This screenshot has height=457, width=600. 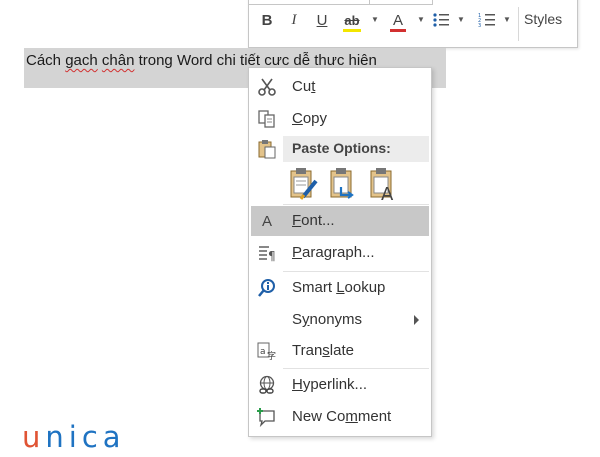 I want to click on styles-button: Styles, so click(x=543, y=19).